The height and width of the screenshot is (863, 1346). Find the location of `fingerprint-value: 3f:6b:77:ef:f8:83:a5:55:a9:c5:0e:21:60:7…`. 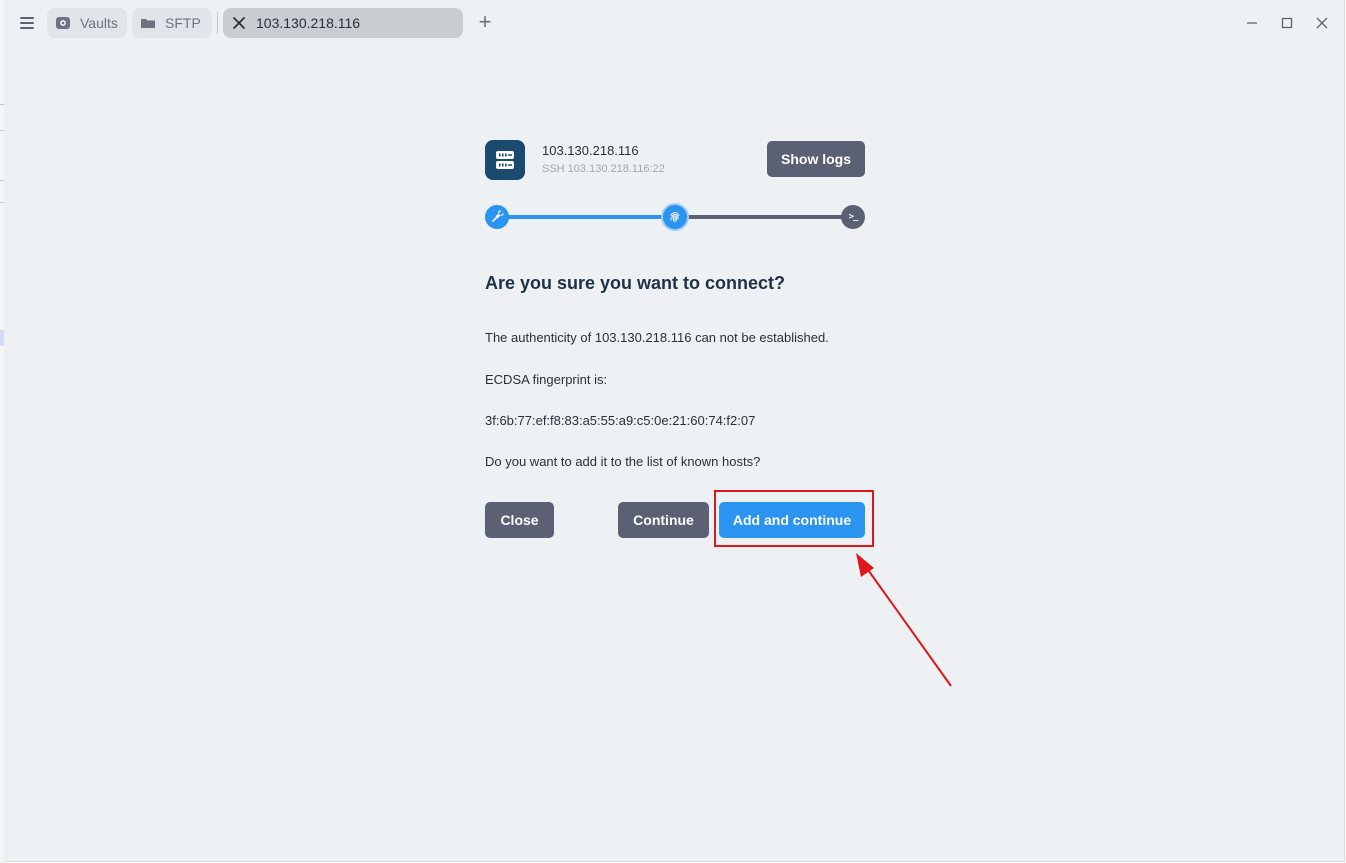

fingerprint-value: 3f:6b:77:ef:f8:83:a5:55:a9:c5:0e:21:60:7… is located at coordinates (620, 420).